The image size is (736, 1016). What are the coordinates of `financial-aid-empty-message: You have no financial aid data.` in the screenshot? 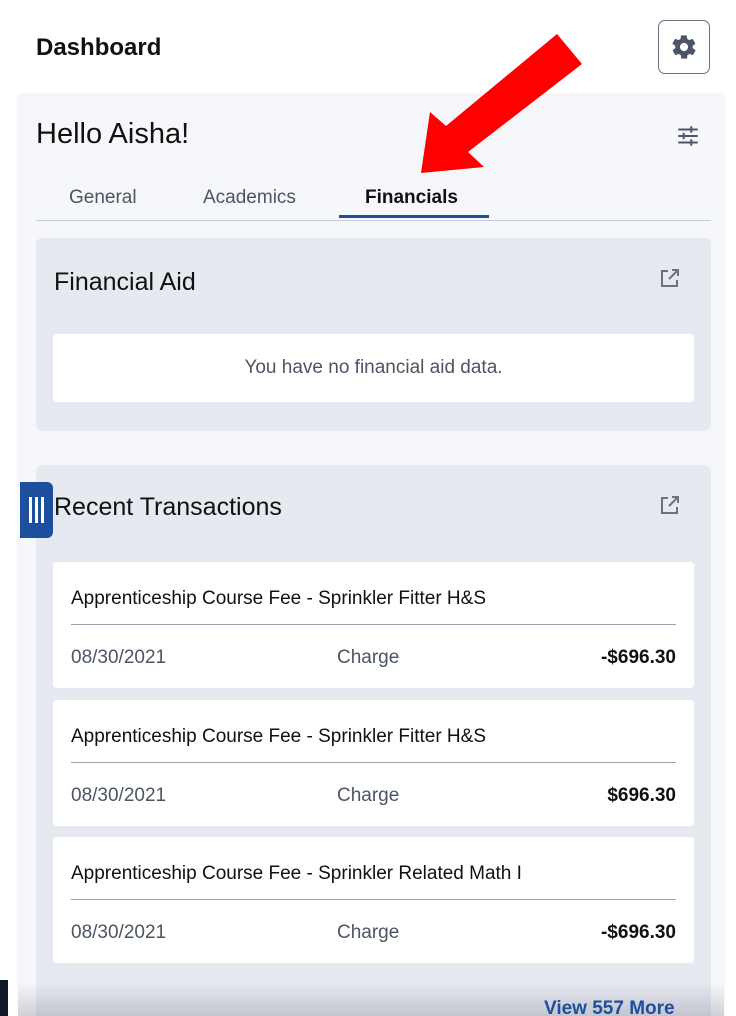 It's located at (373, 368).